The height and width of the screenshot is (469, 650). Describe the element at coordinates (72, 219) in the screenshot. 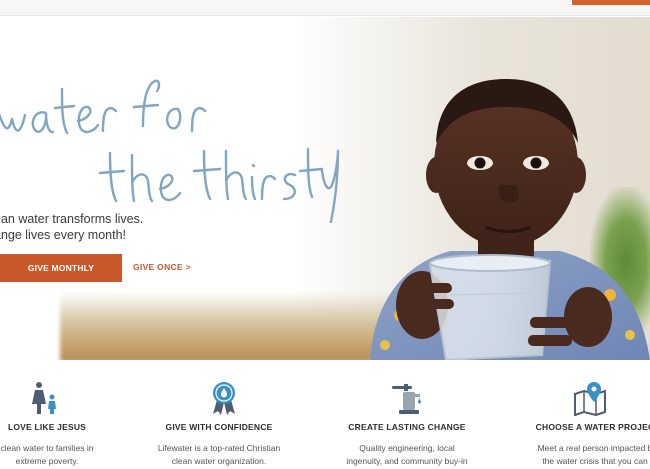

I see `hero-tagline-line-1: ean water transforms lives.` at that location.